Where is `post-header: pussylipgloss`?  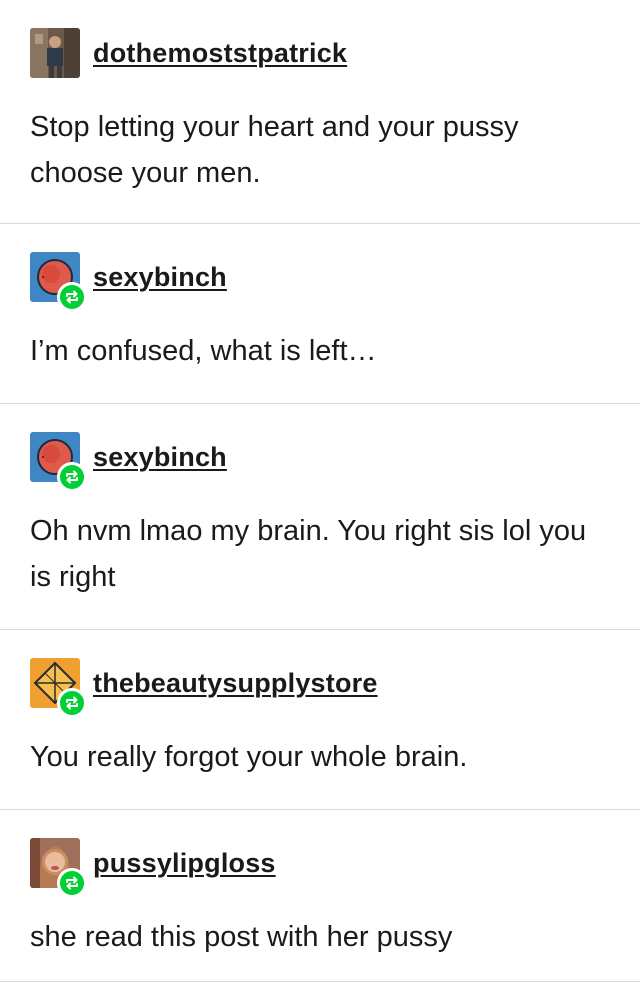
post-header: pussylipgloss is located at coordinates (153, 868).